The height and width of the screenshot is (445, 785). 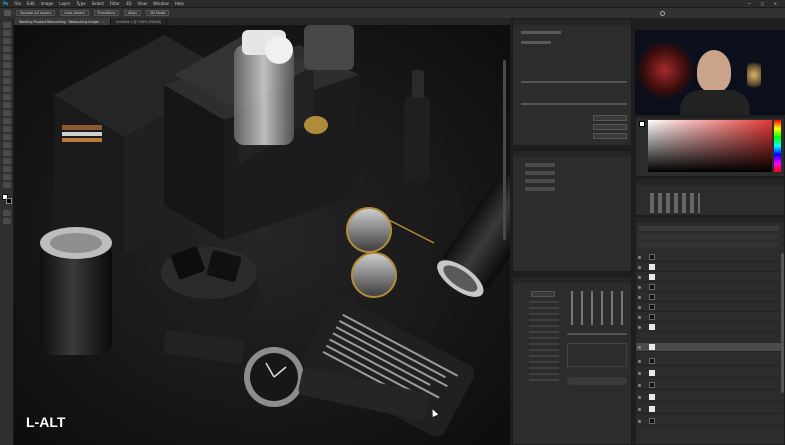 I want to click on type-tool-icon, so click(x=7, y=145).